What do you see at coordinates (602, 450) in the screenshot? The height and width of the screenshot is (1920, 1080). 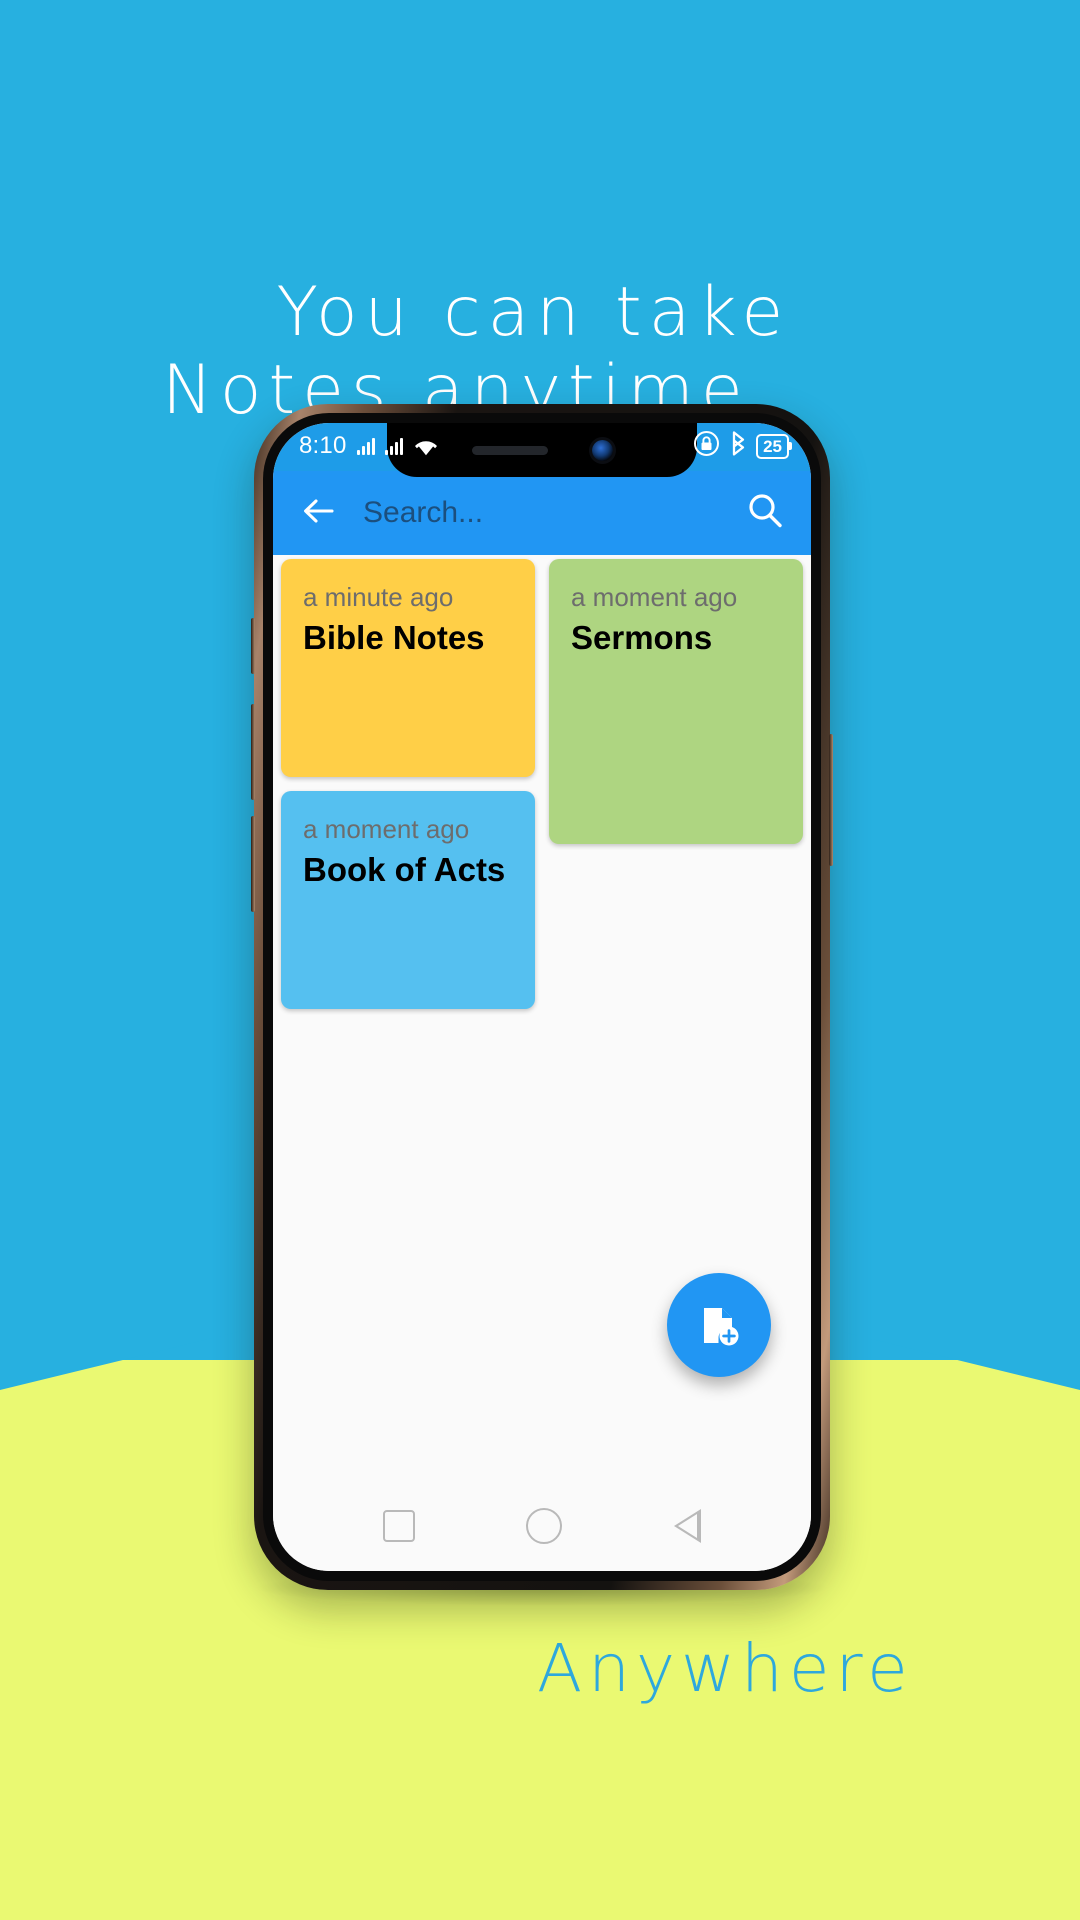 I see `front-camera` at bounding box center [602, 450].